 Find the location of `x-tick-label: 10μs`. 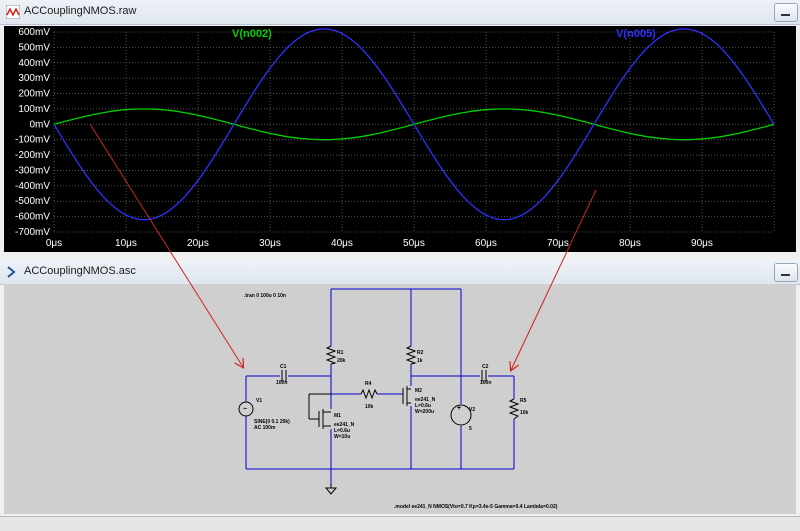

x-tick-label: 10μs is located at coordinates (126, 243).